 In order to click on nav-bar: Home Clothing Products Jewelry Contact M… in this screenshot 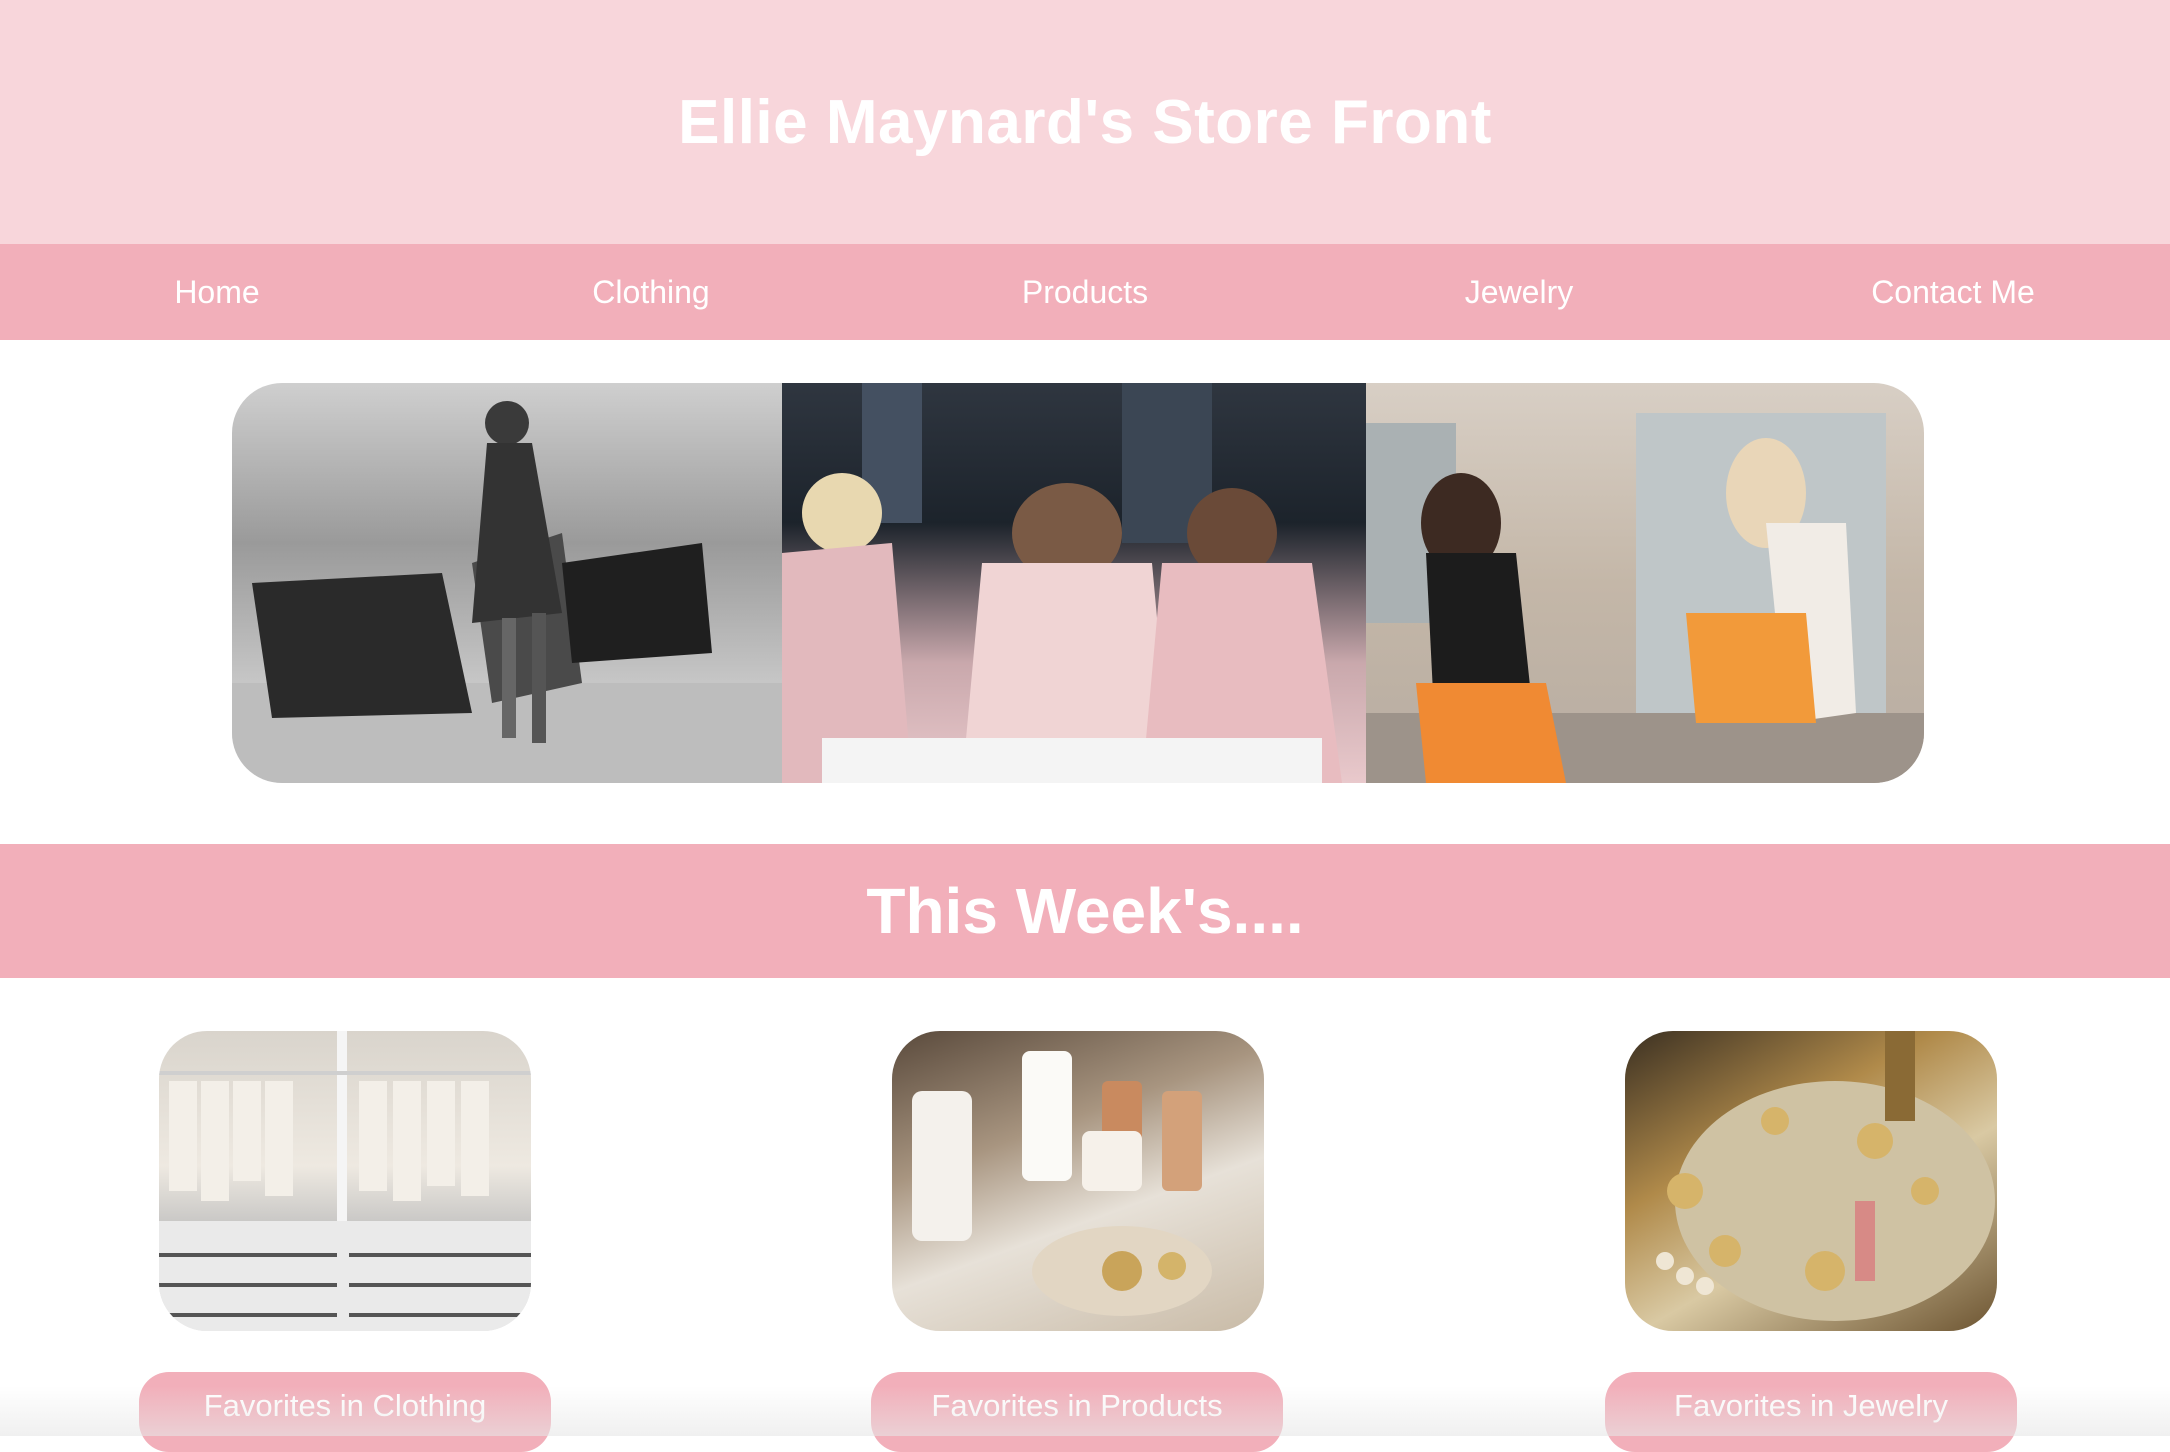, I will do `click(1085, 292)`.